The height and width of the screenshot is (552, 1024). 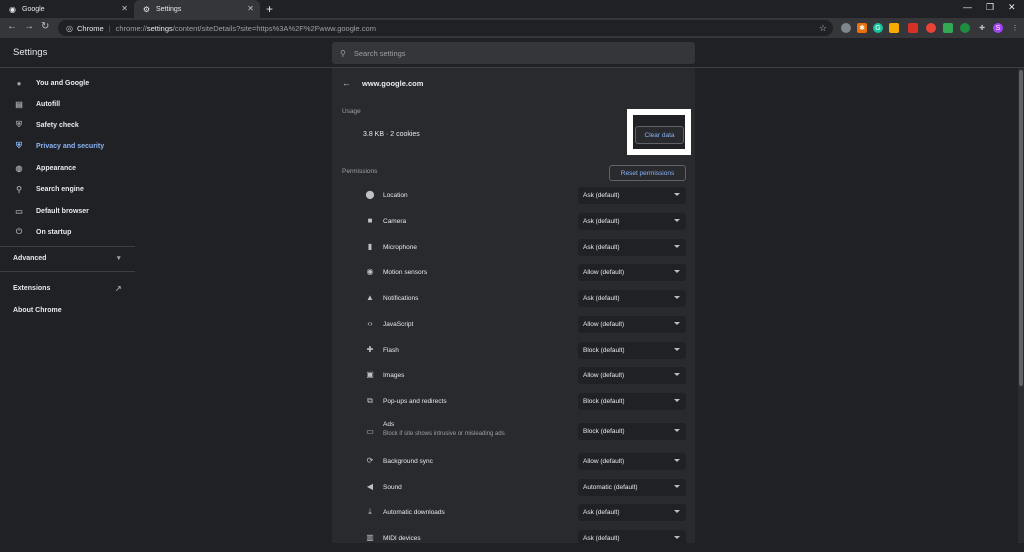 What do you see at coordinates (67, 258) in the screenshot?
I see `sidebar-item-advanced: Advanced ▾` at bounding box center [67, 258].